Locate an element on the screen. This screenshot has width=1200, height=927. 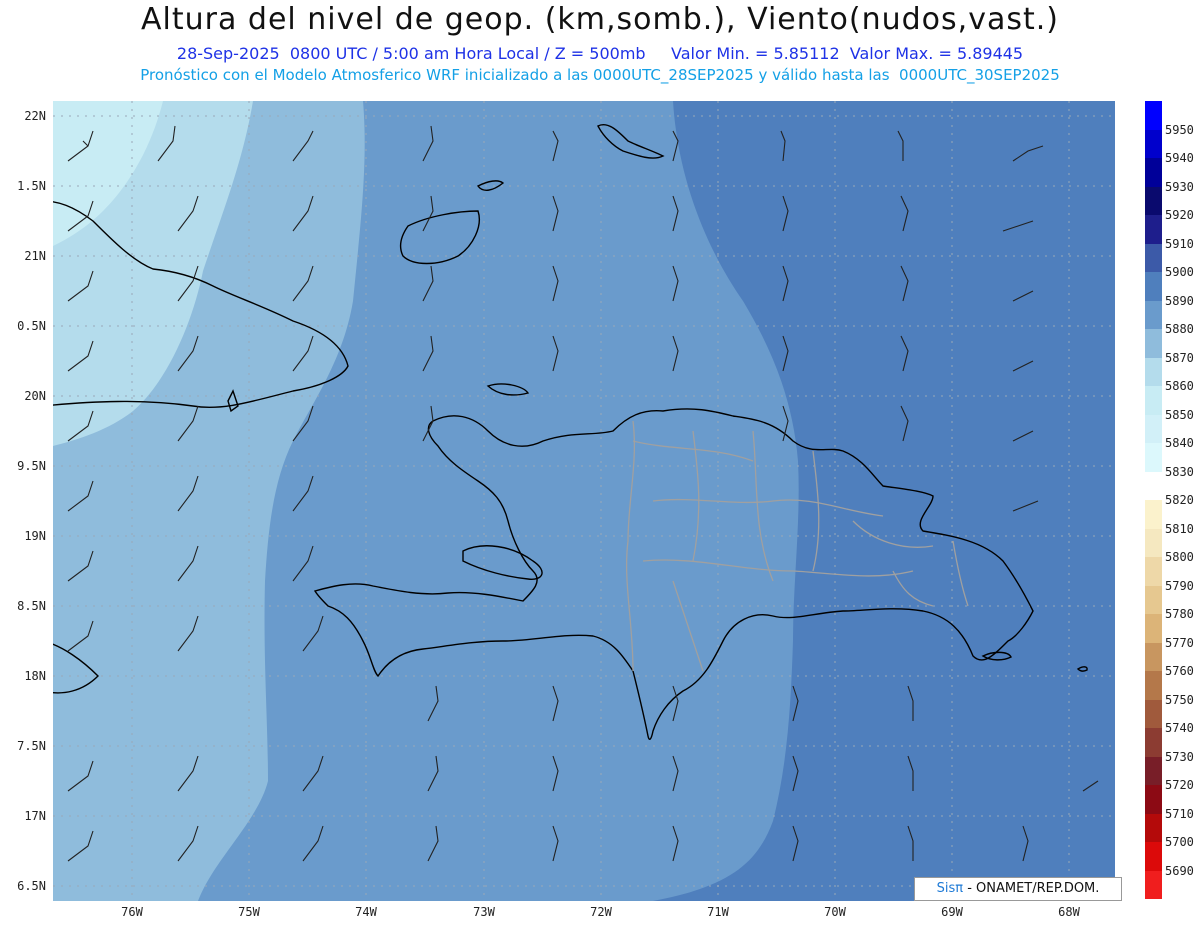
colorbar-label: 5910 is located at coordinates (1179, 243).